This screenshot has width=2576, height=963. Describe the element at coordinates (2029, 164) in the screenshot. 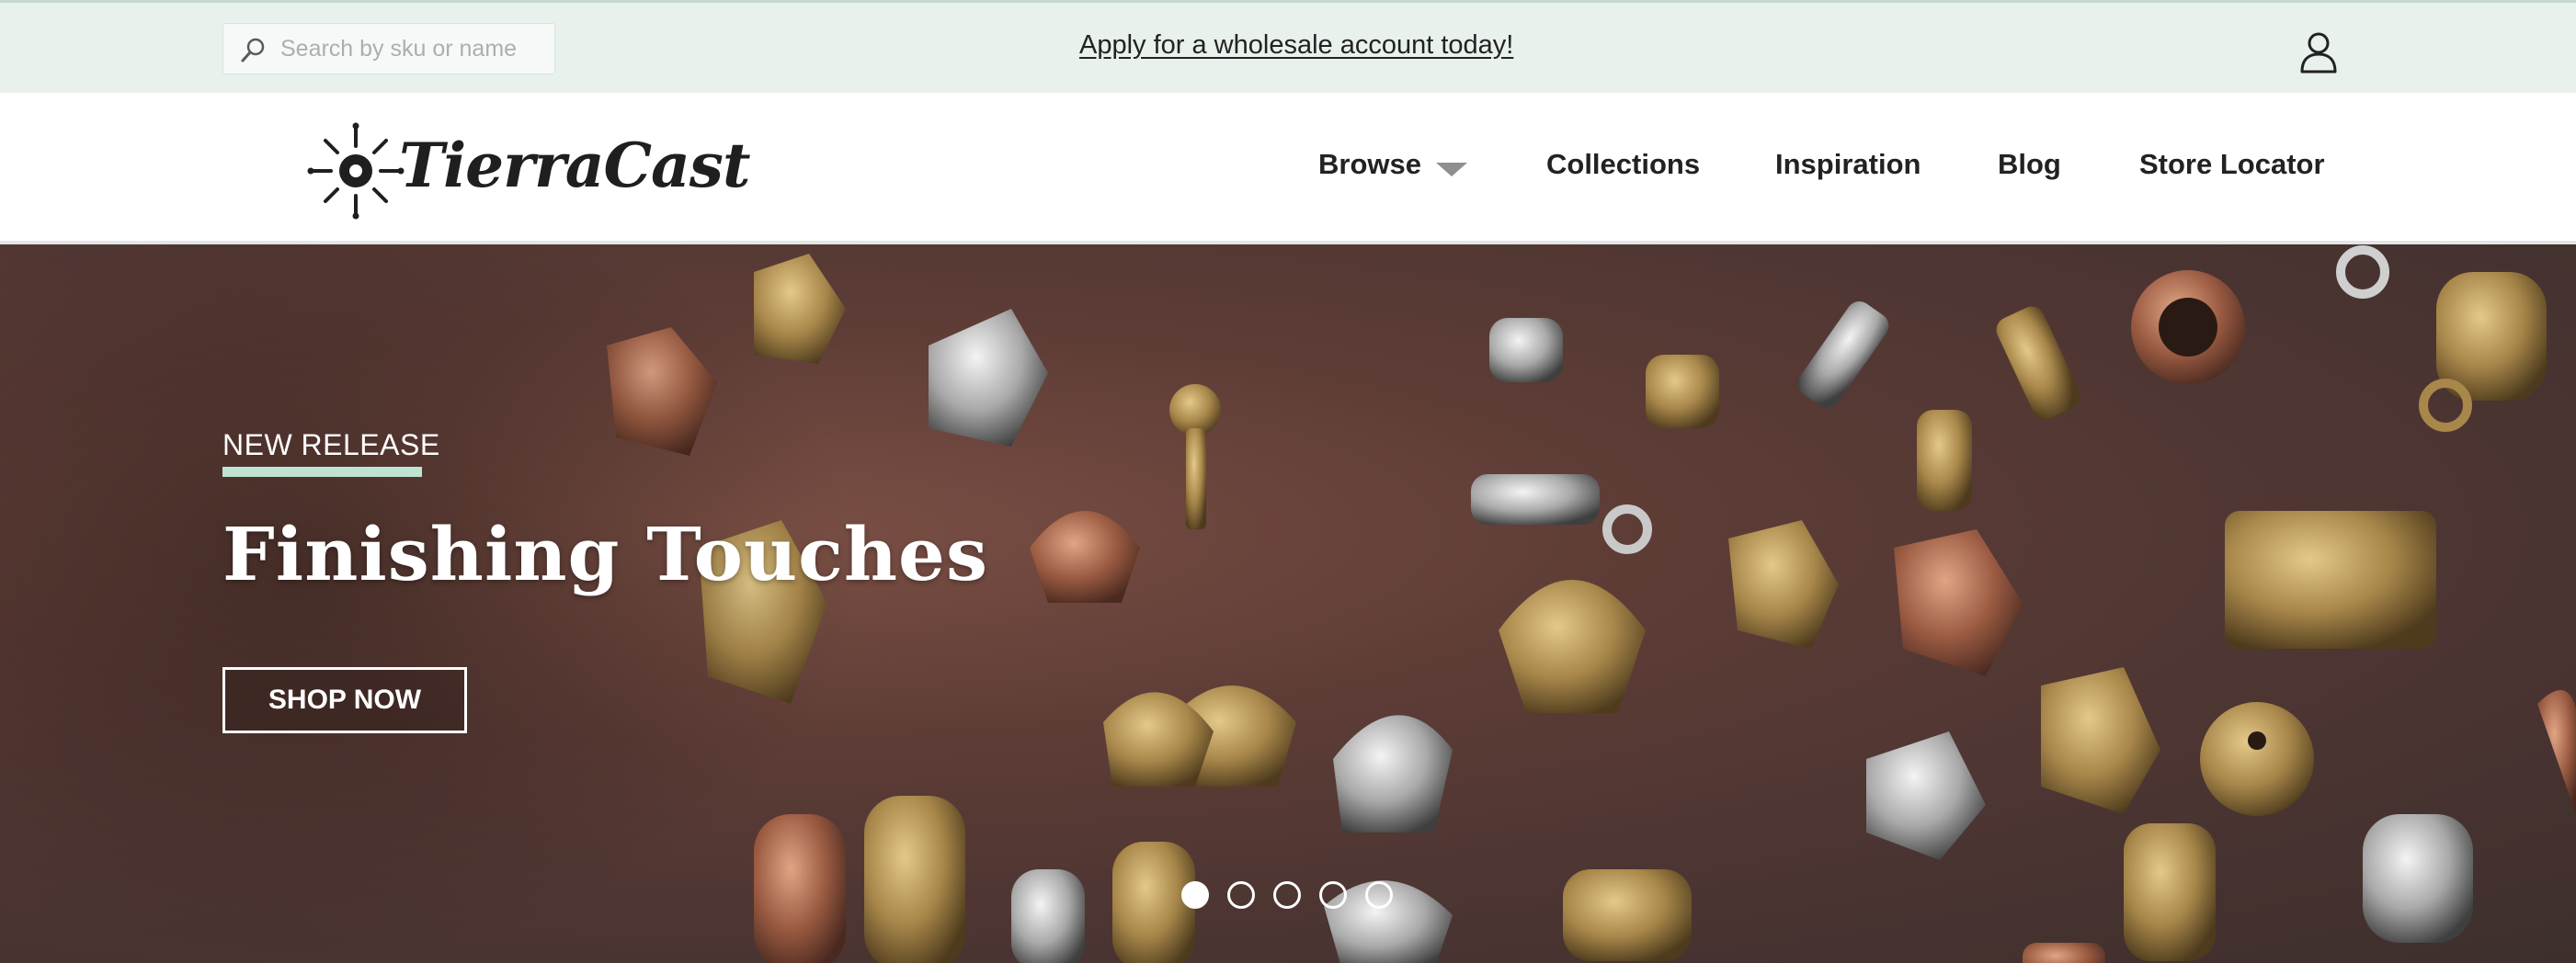

I see `nav-blog: Blog` at that location.